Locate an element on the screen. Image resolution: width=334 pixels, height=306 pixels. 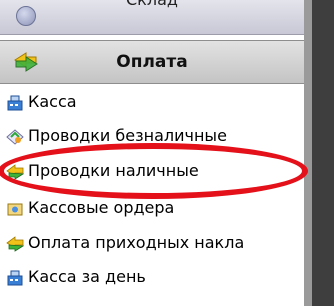
group-header-payment: Оплата is located at coordinates (152, 62).